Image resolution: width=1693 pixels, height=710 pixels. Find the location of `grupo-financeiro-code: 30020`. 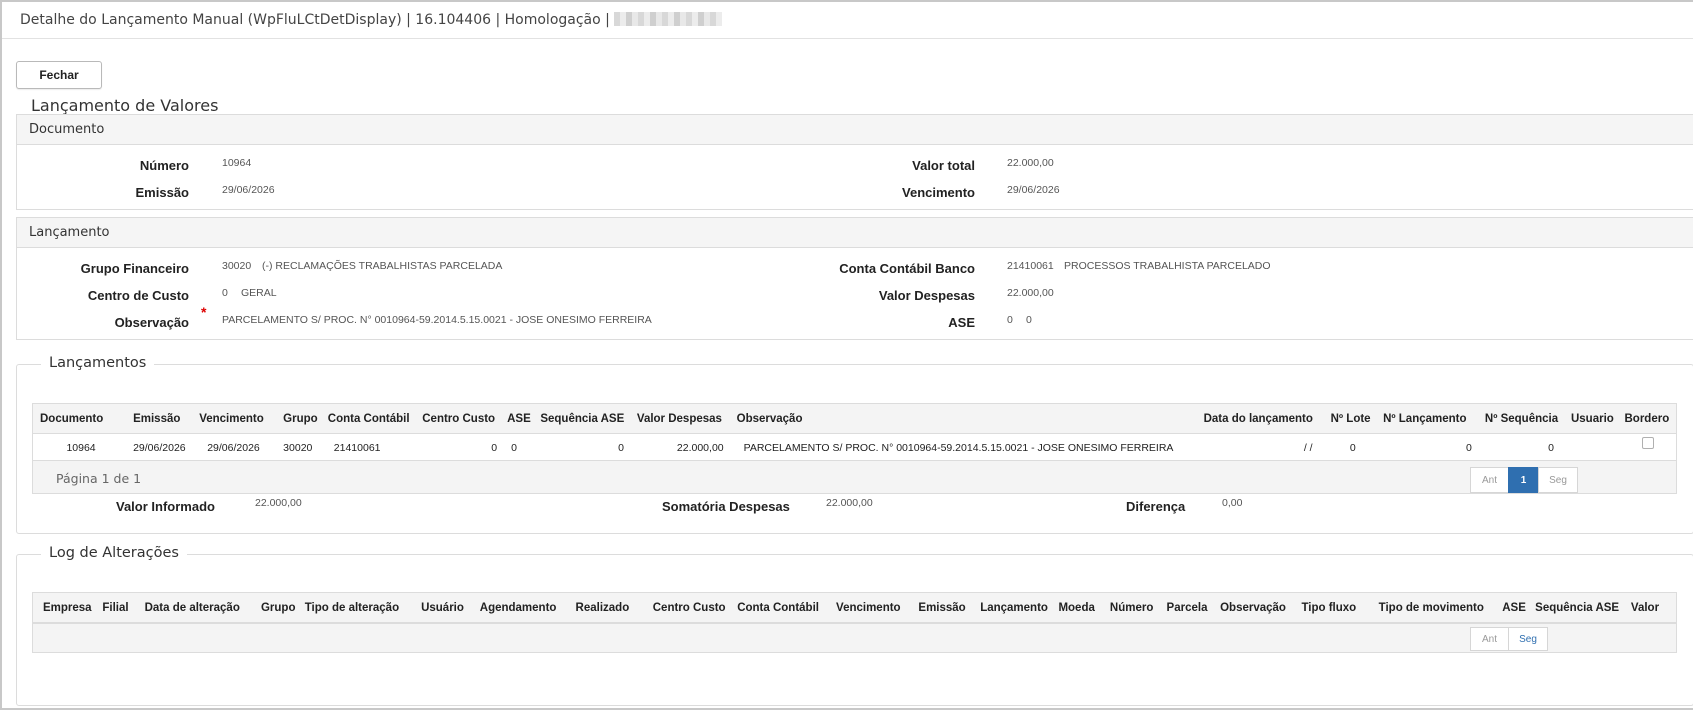

grupo-financeiro-code: 30020 is located at coordinates (237, 266).